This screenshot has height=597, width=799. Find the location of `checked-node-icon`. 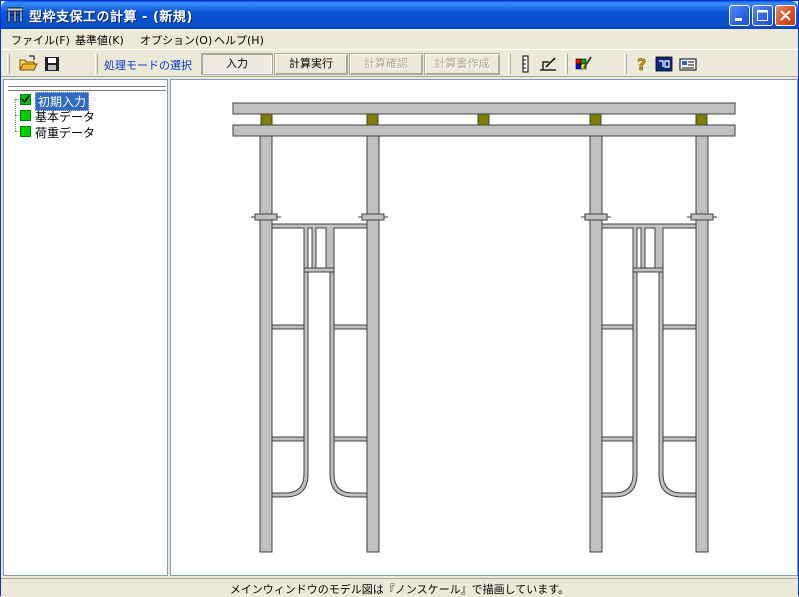

checked-node-icon is located at coordinates (25, 99).